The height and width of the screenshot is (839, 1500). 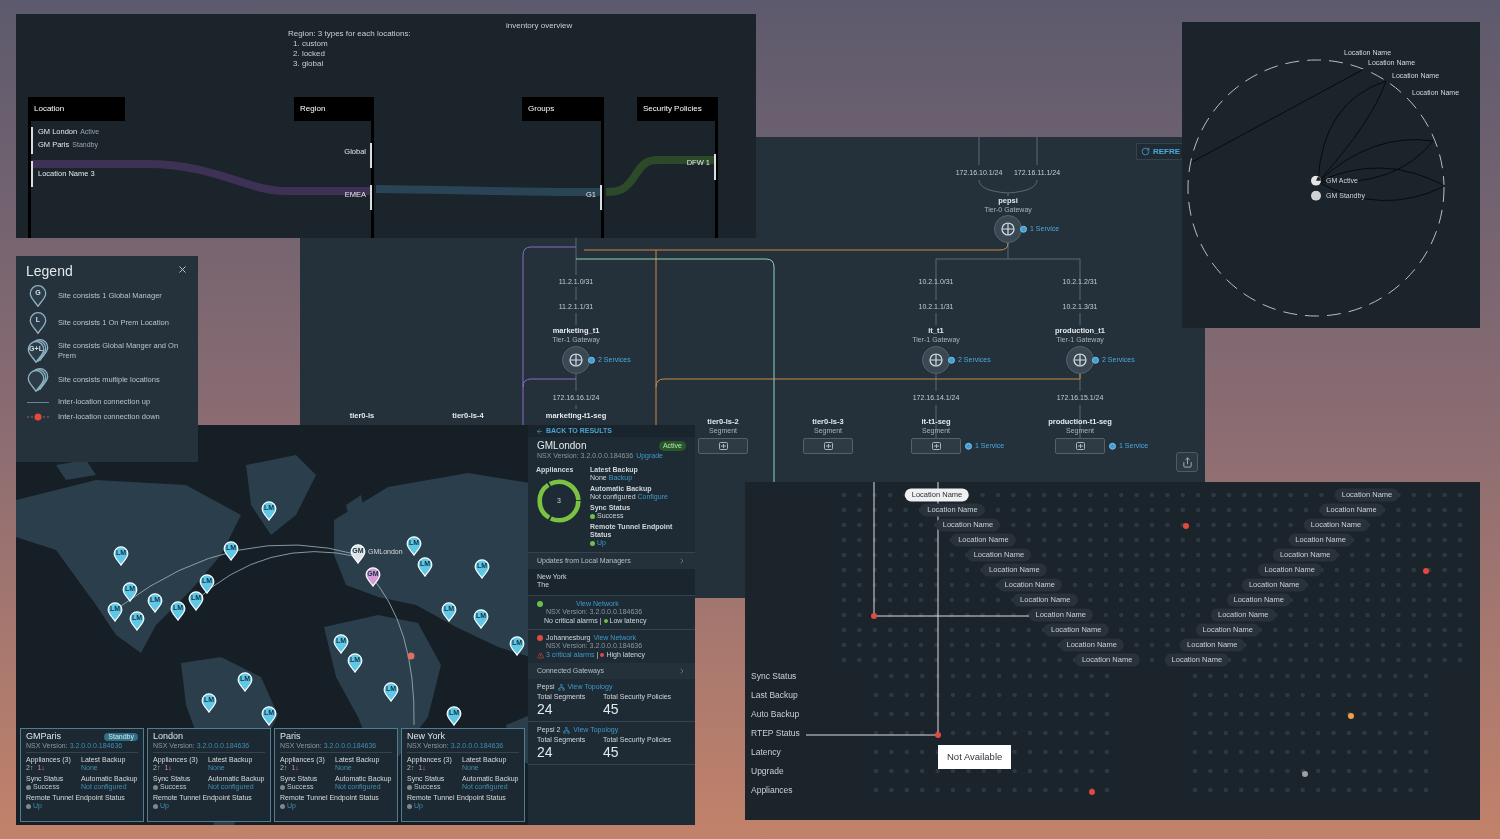 What do you see at coordinates (540, 655) in the screenshot?
I see `warning-icon` at bounding box center [540, 655].